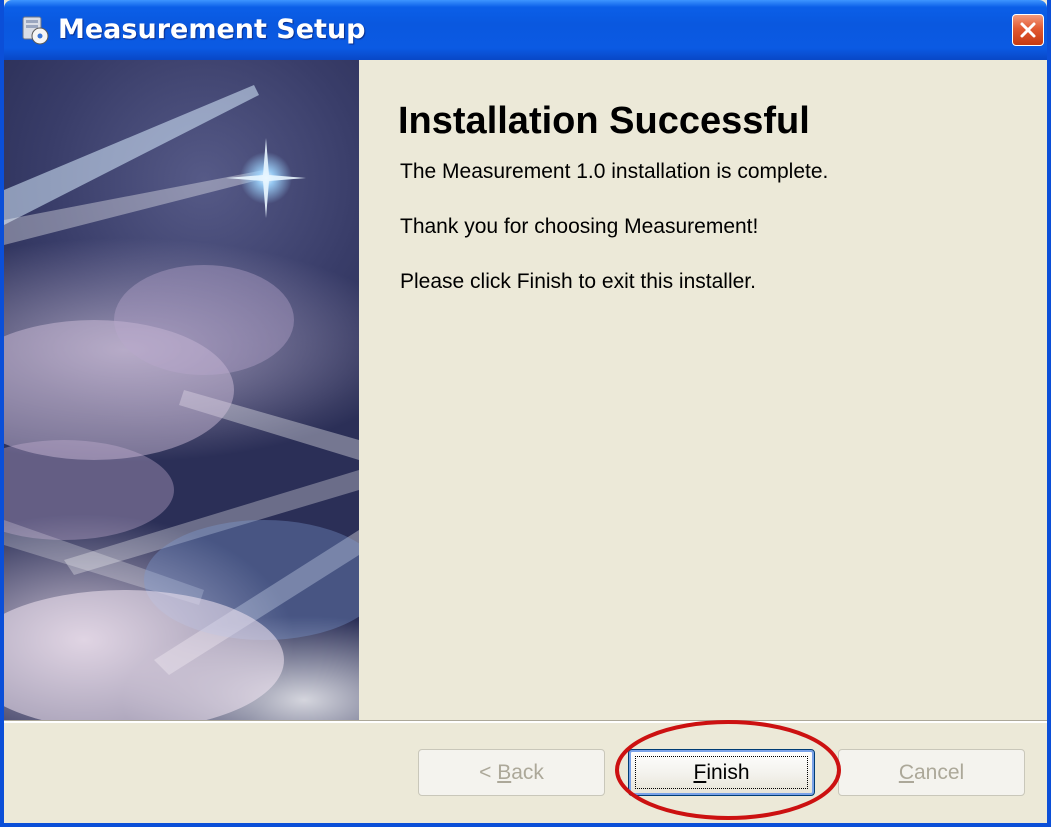 Image resolution: width=1051 pixels, height=827 pixels. I want to click on finish-button: Finish, so click(721, 772).